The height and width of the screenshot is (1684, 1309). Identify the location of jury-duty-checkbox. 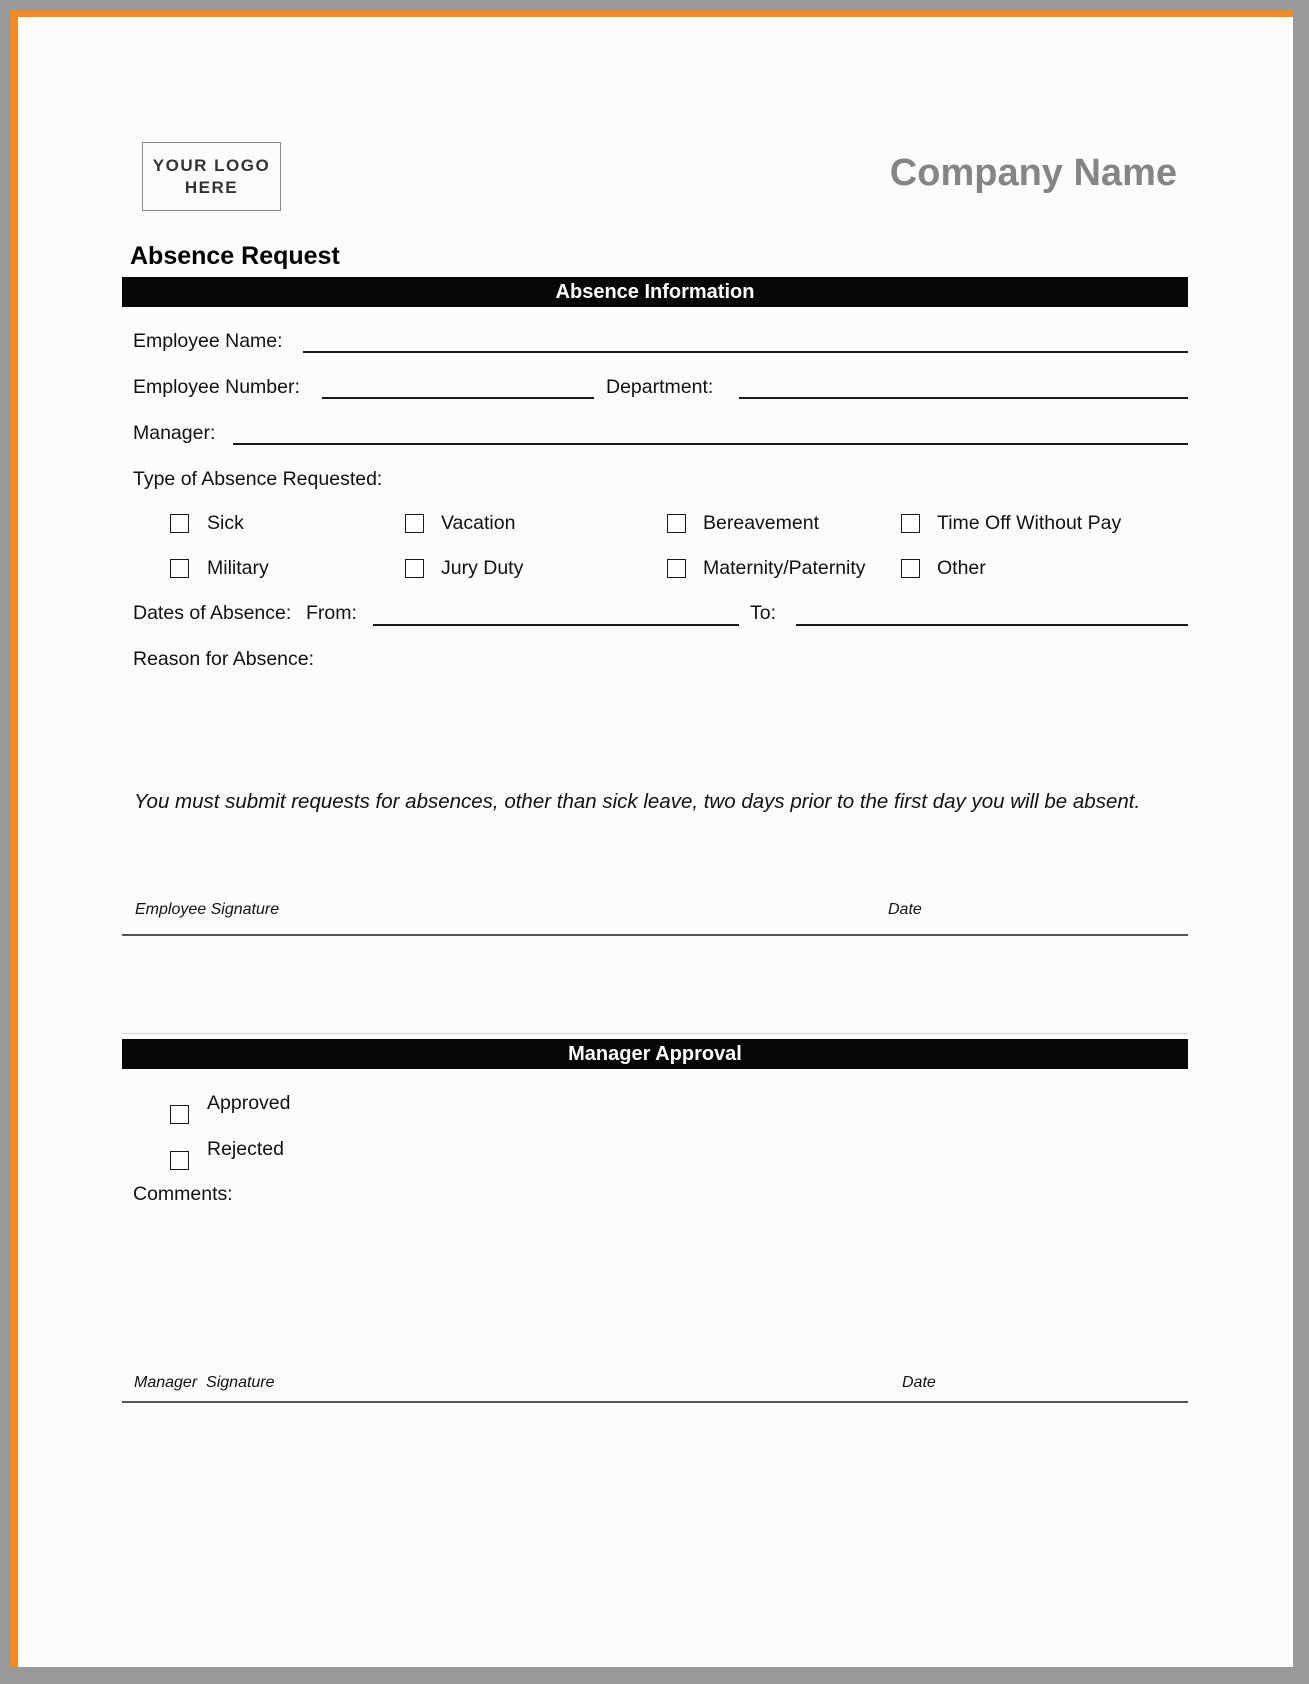
(414, 568).